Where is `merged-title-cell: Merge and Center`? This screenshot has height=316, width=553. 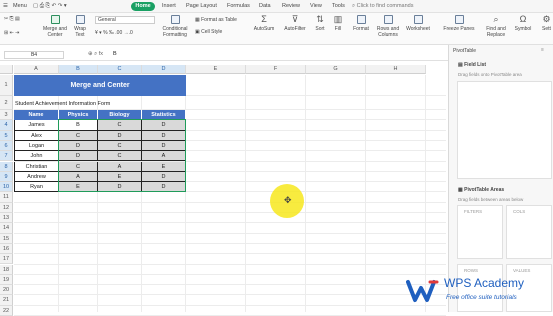
merged-title-cell: Merge and Center is located at coordinates (100, 85).